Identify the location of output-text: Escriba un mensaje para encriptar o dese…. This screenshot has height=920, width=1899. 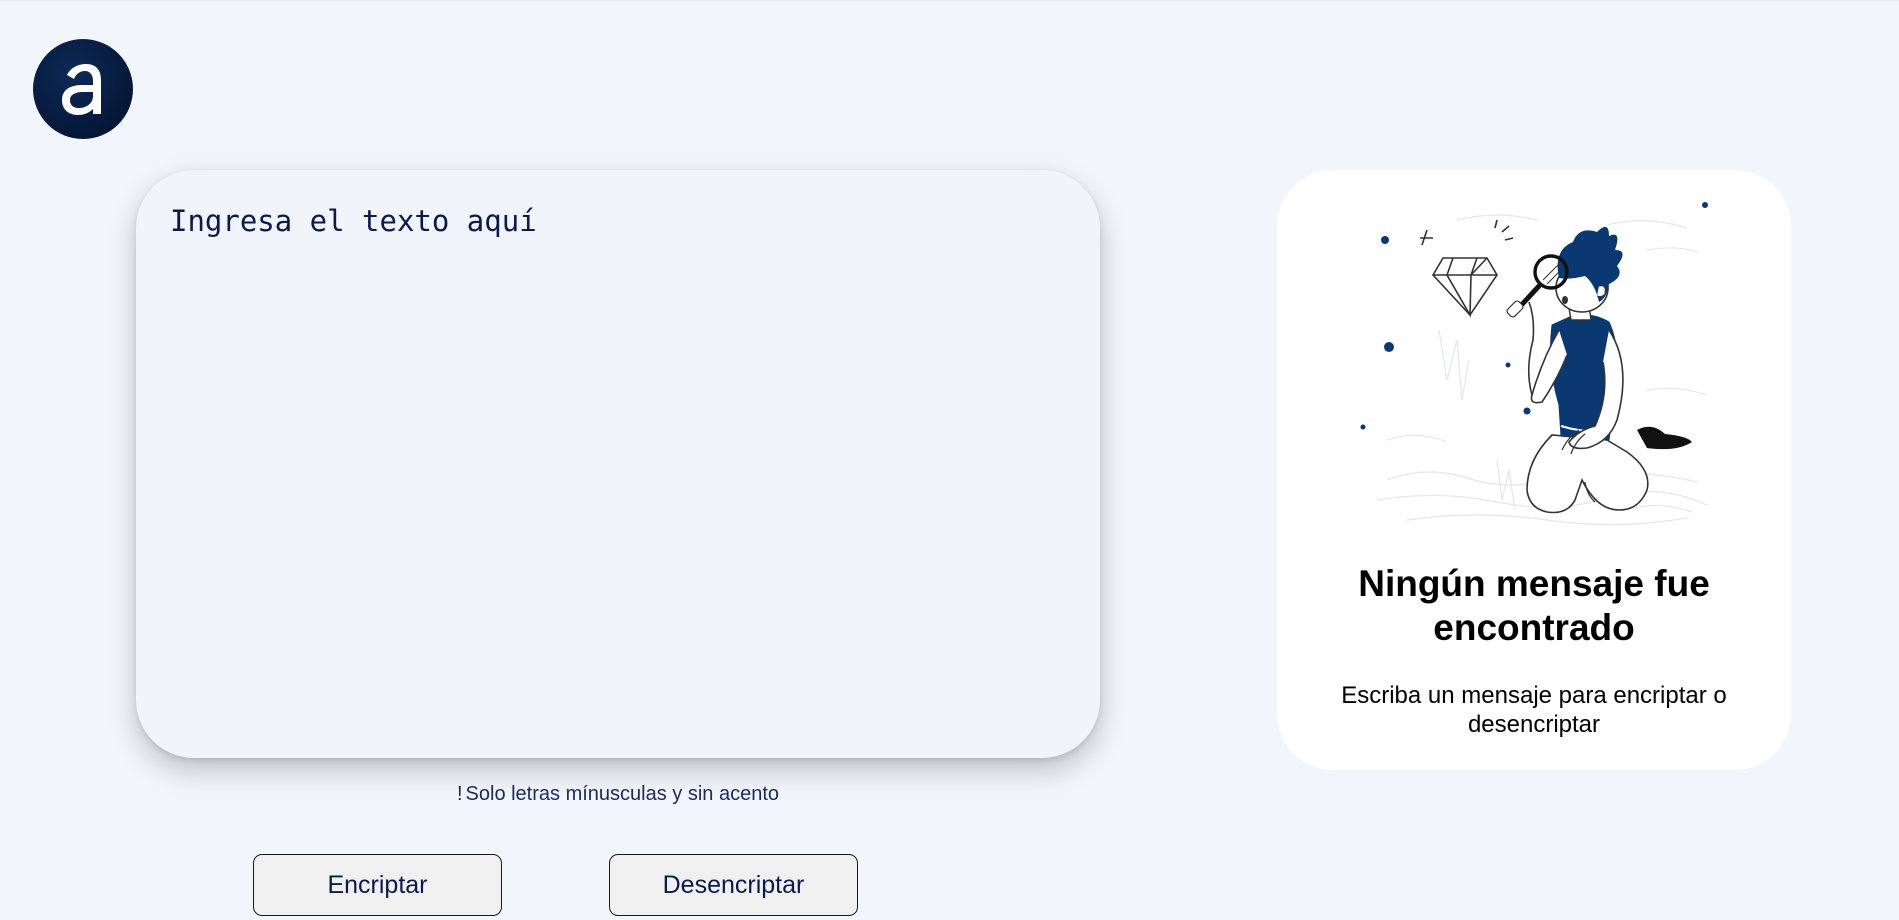
(1534, 710).